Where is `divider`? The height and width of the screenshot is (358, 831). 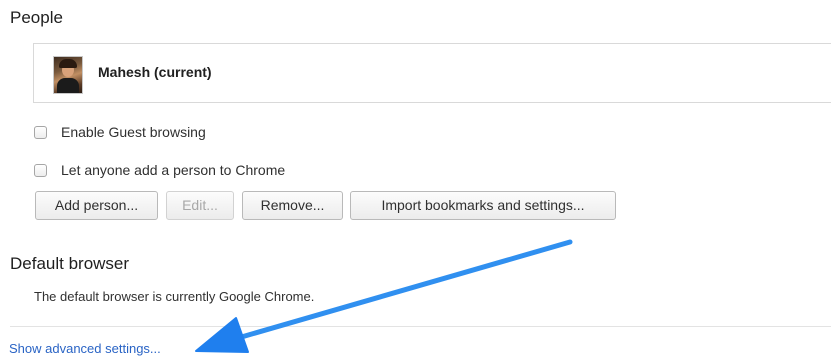 divider is located at coordinates (420, 326).